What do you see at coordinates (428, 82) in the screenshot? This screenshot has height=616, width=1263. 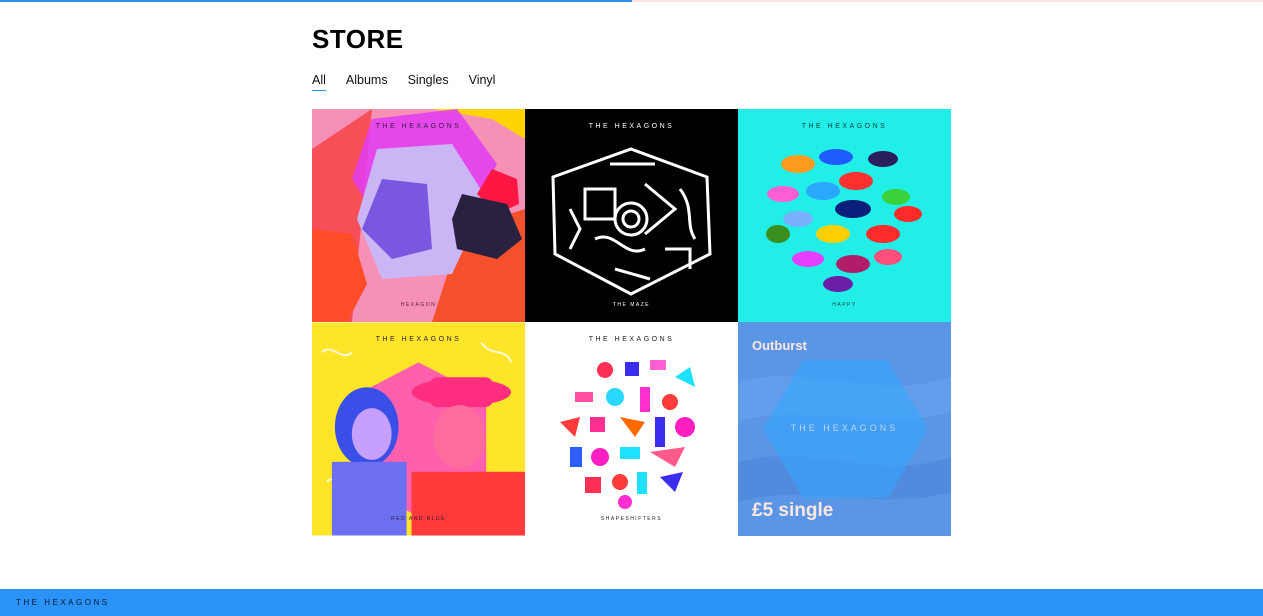 I see `tab-singles: Singles` at bounding box center [428, 82].